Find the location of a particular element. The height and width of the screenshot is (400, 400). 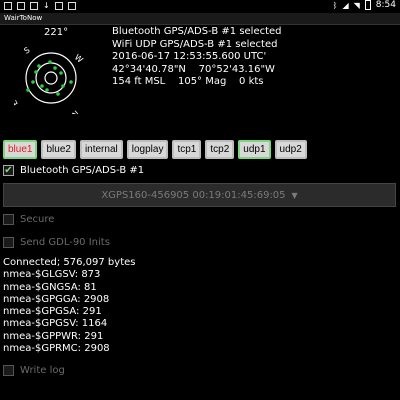

wifi-icon: ◥ is located at coordinates (356, 5).